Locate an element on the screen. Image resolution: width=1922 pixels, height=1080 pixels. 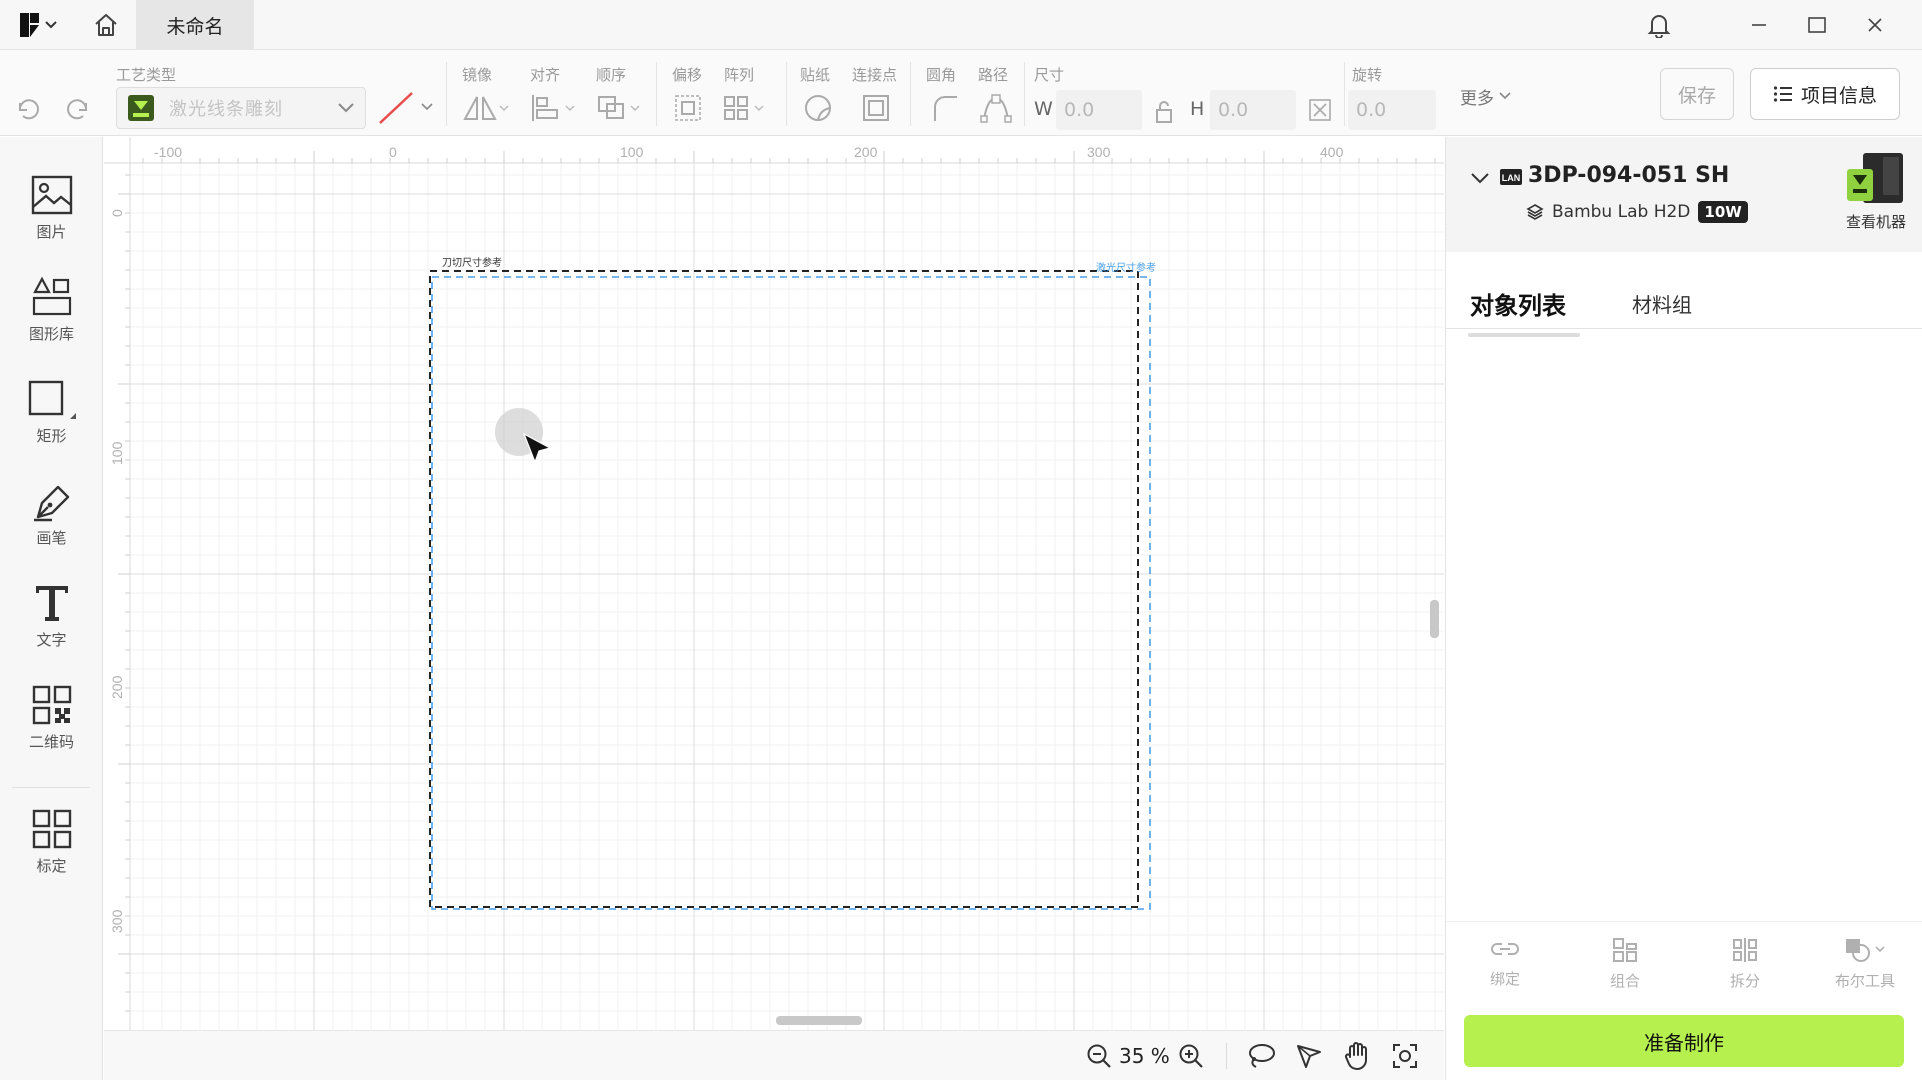
minimize-icon is located at coordinates (1759, 25).